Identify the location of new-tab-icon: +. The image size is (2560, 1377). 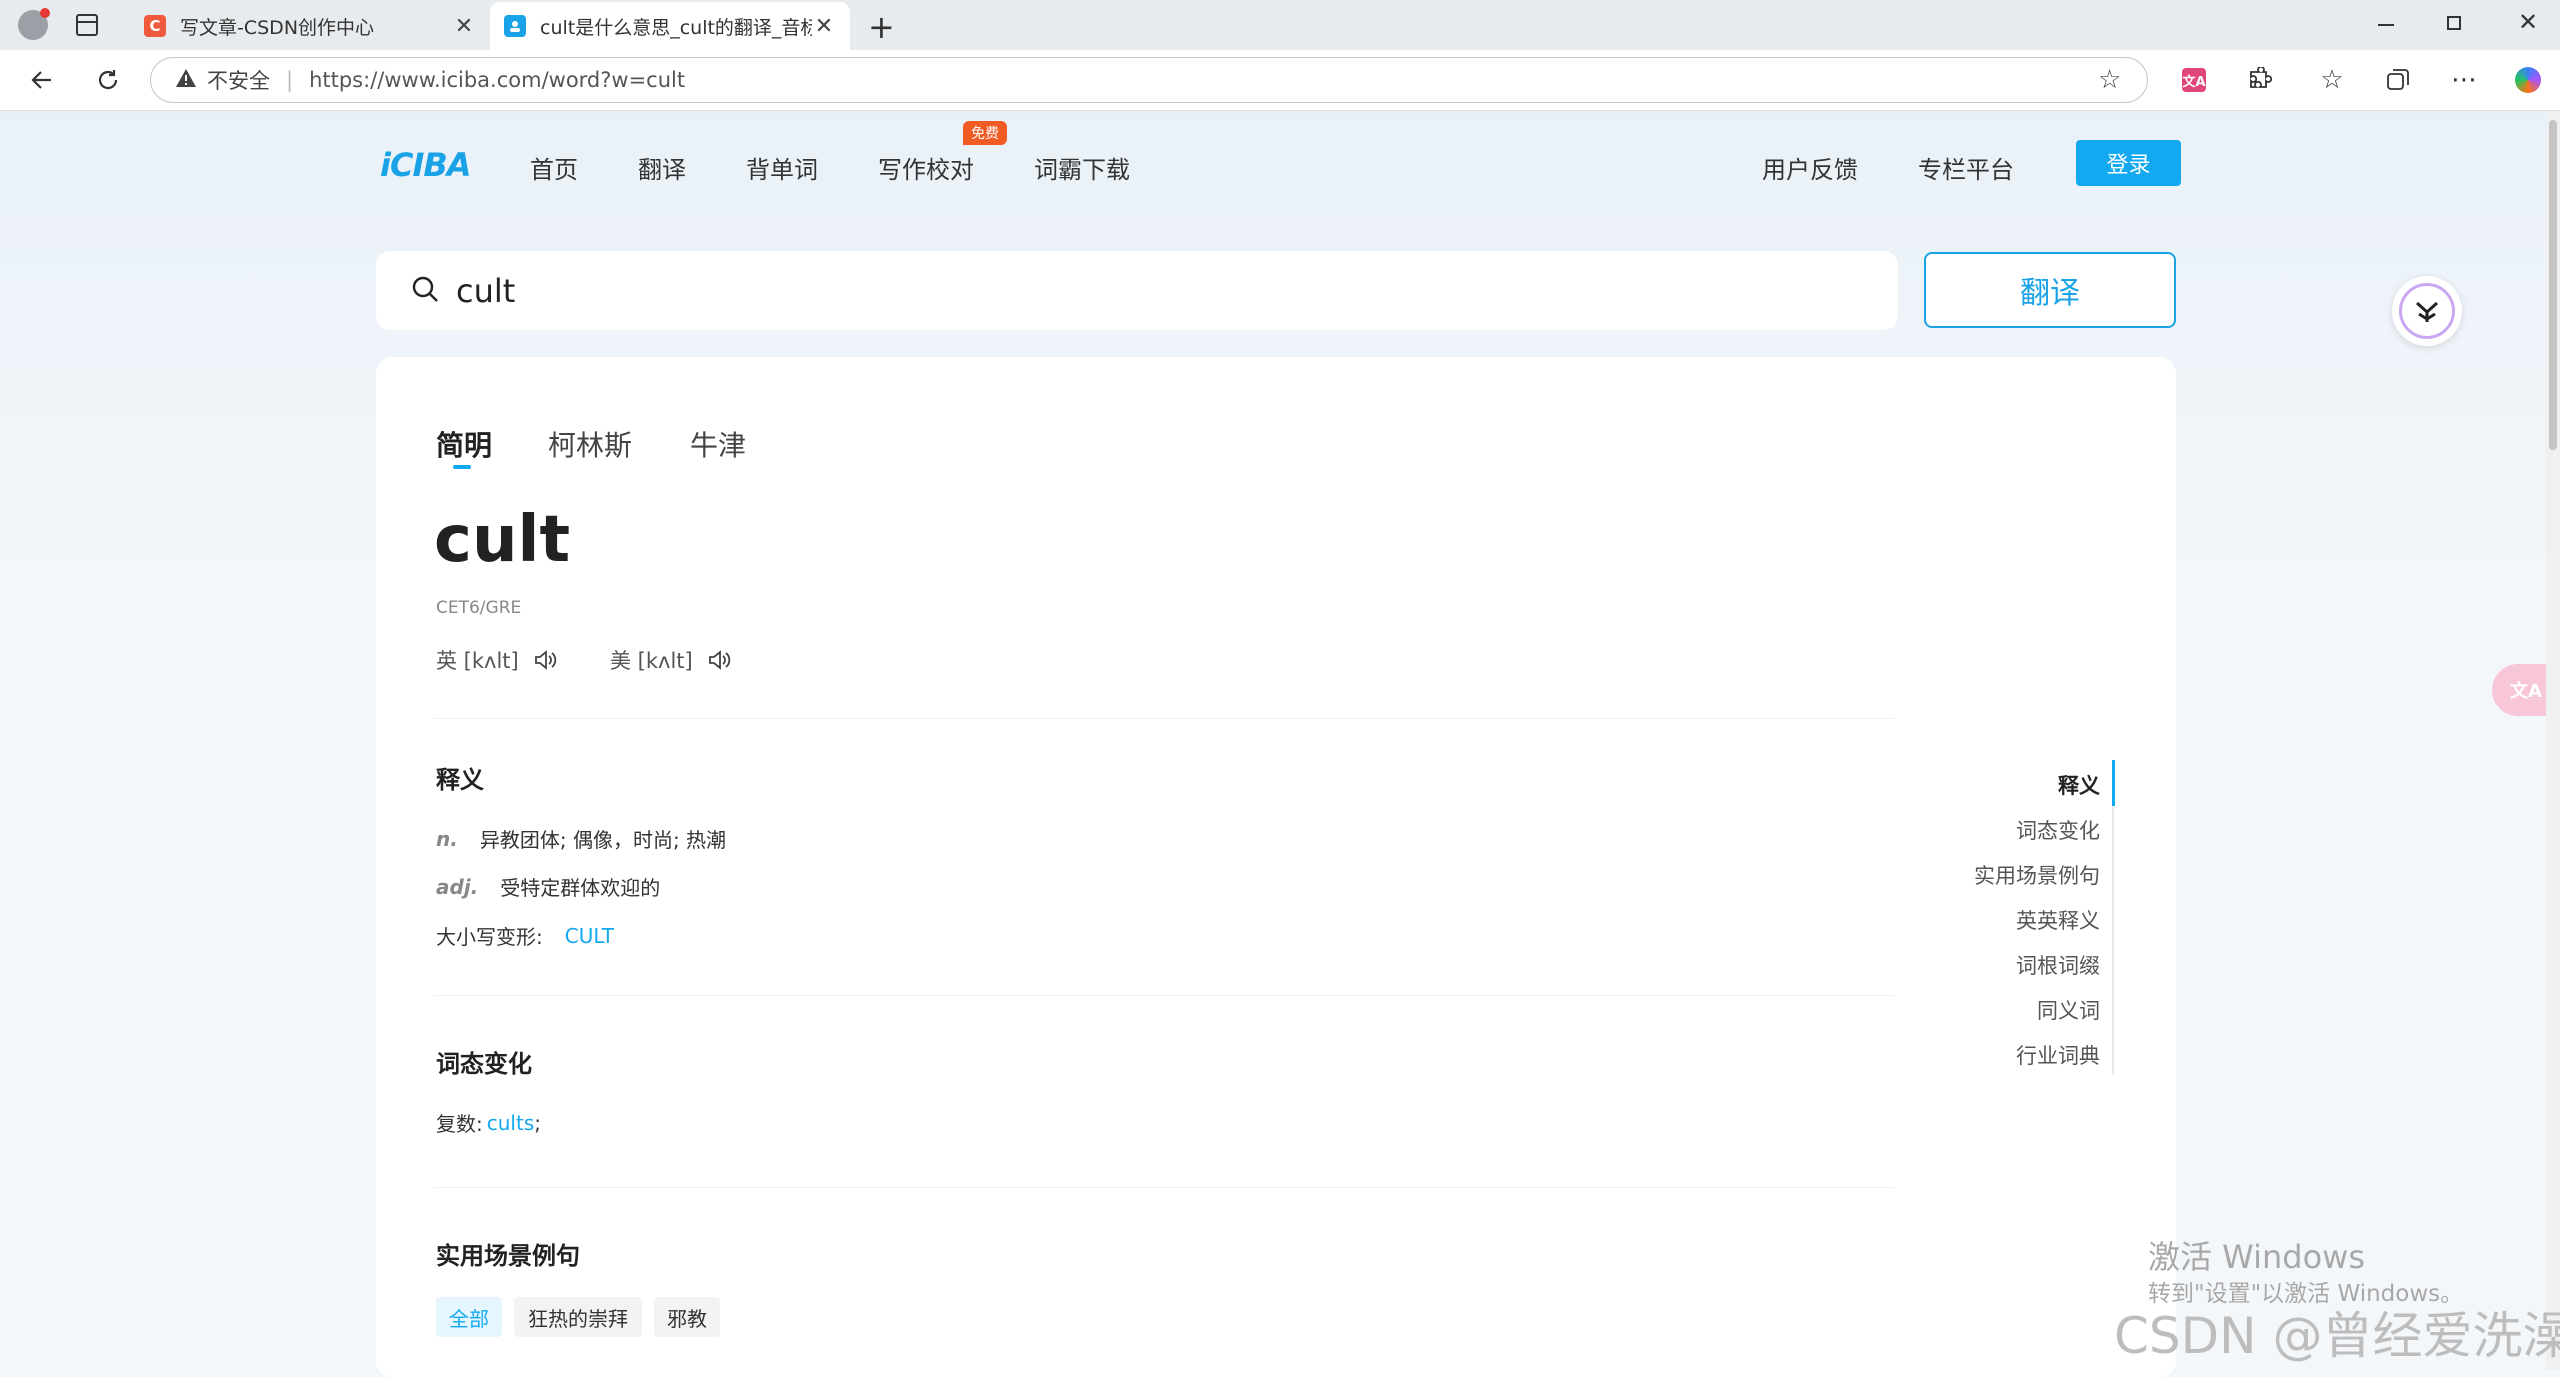
(881, 27).